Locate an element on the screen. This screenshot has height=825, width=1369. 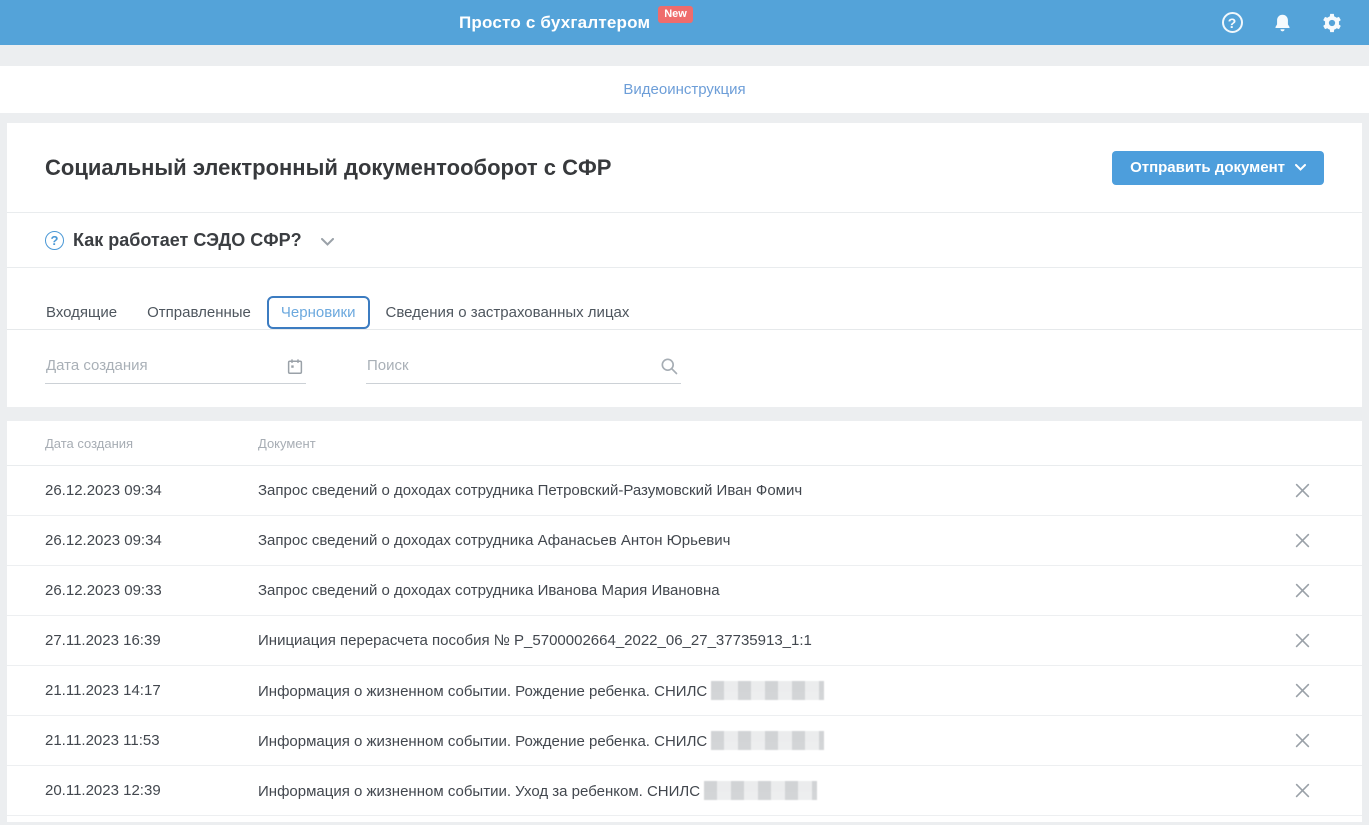
question-circle-icon: ? is located at coordinates (54, 240).